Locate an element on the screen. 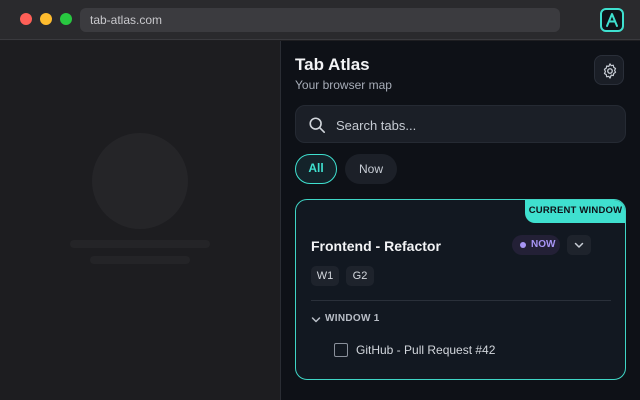  address-bar: tab-atlas.com is located at coordinates (320, 20).